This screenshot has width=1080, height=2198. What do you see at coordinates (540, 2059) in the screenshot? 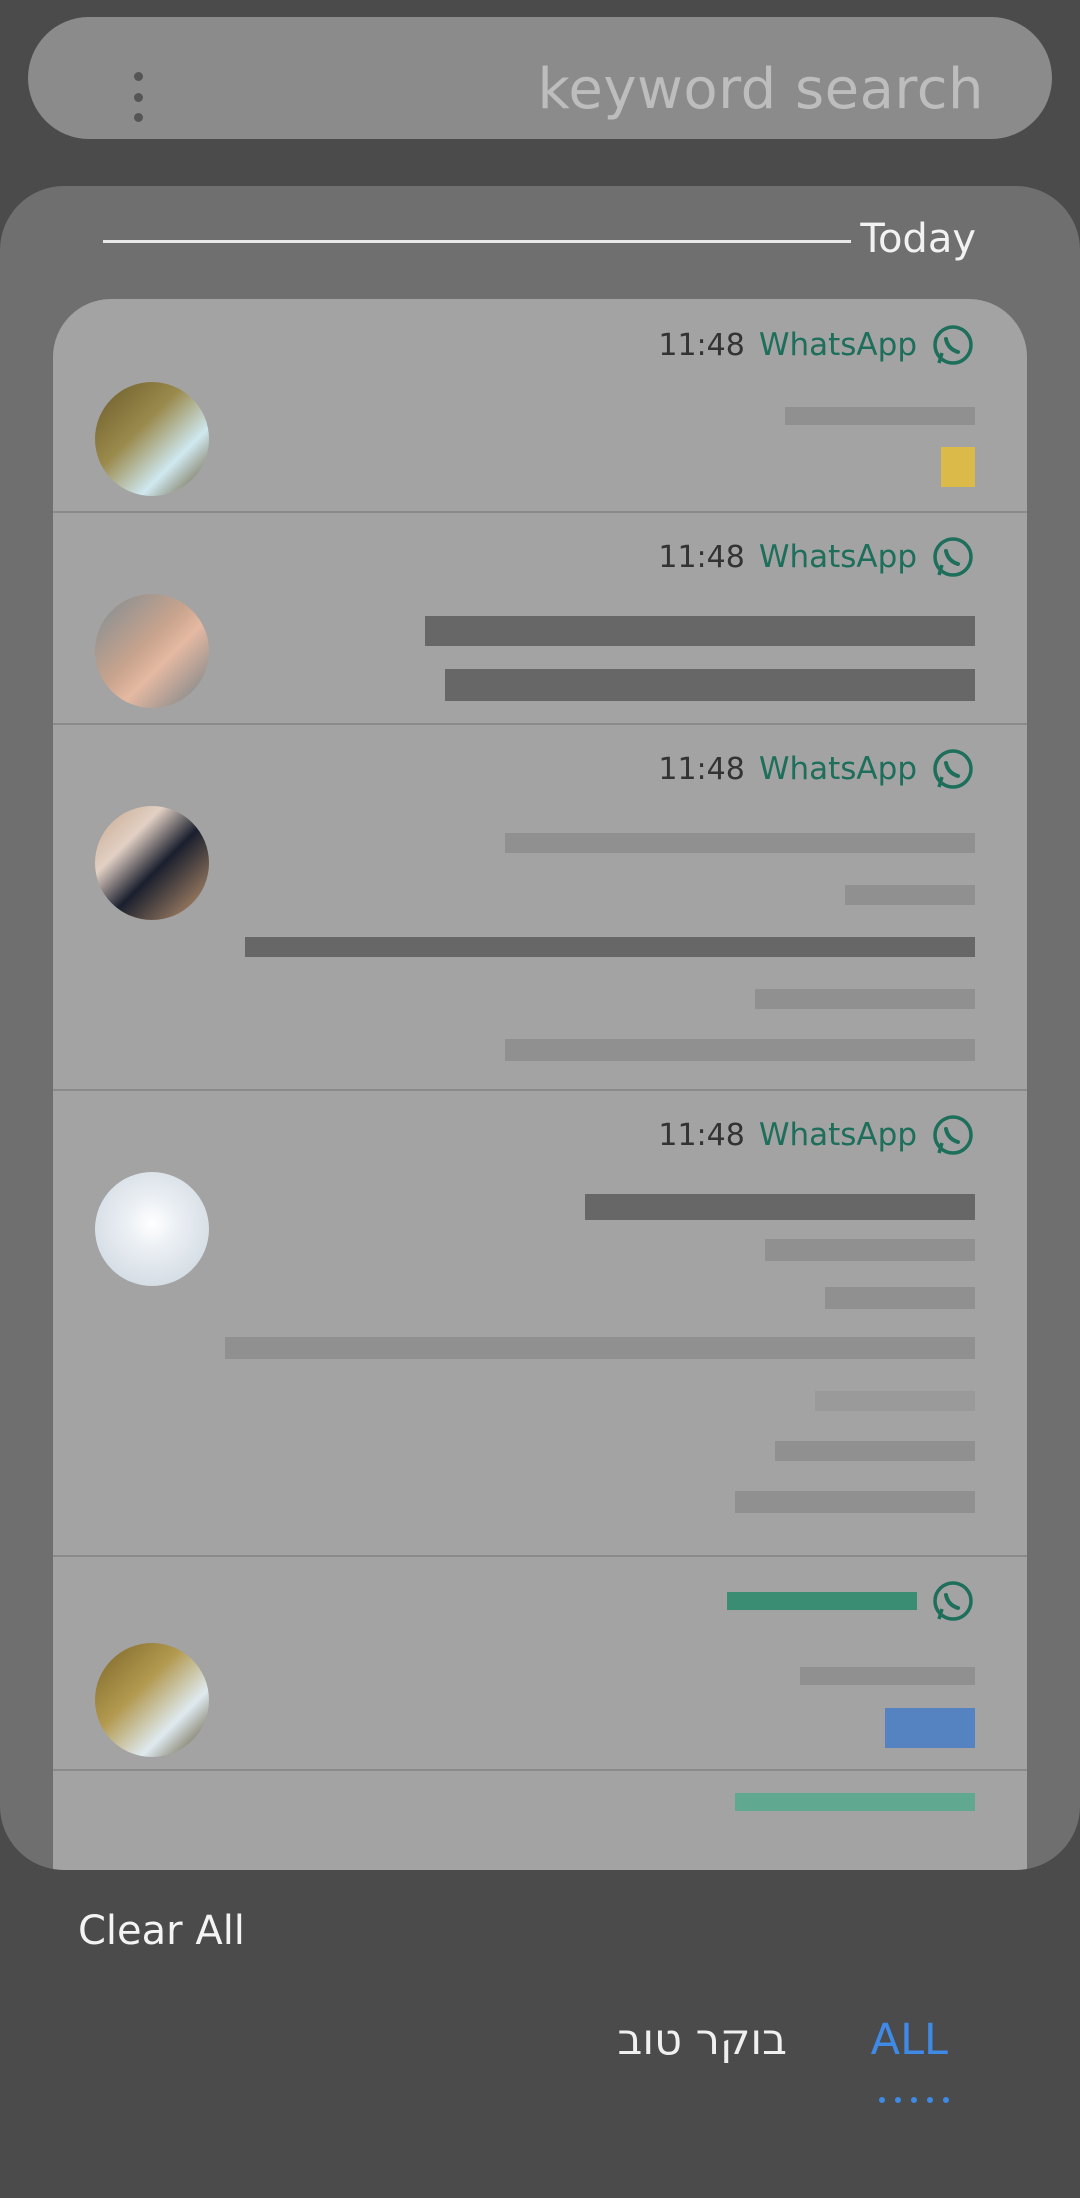
I see `filter-tabs: בוקר טוב ALL` at bounding box center [540, 2059].